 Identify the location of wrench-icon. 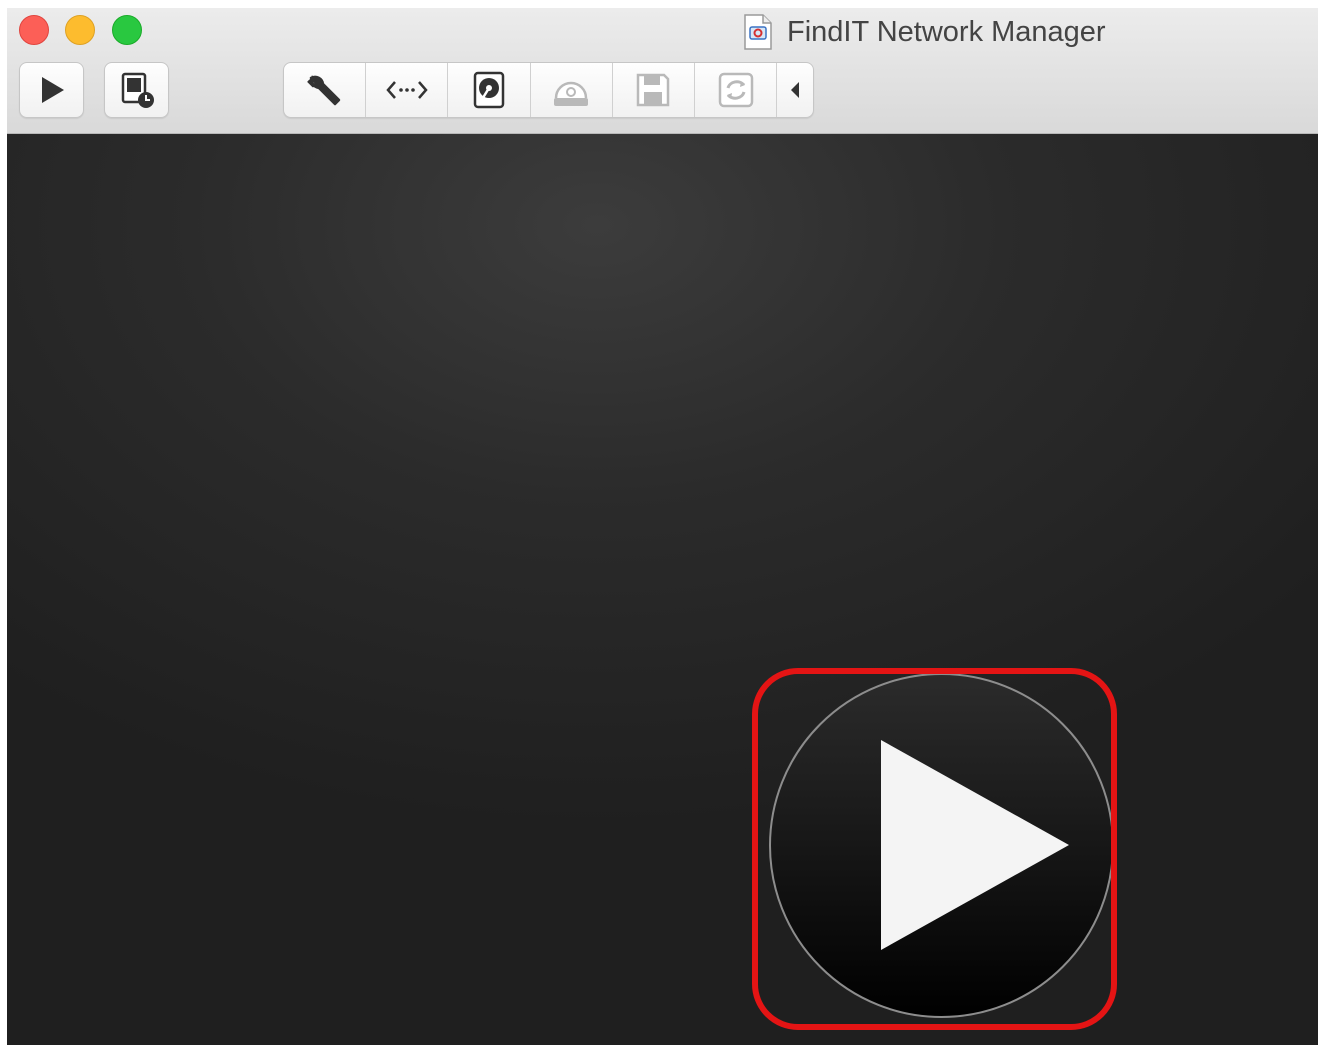
(323, 90).